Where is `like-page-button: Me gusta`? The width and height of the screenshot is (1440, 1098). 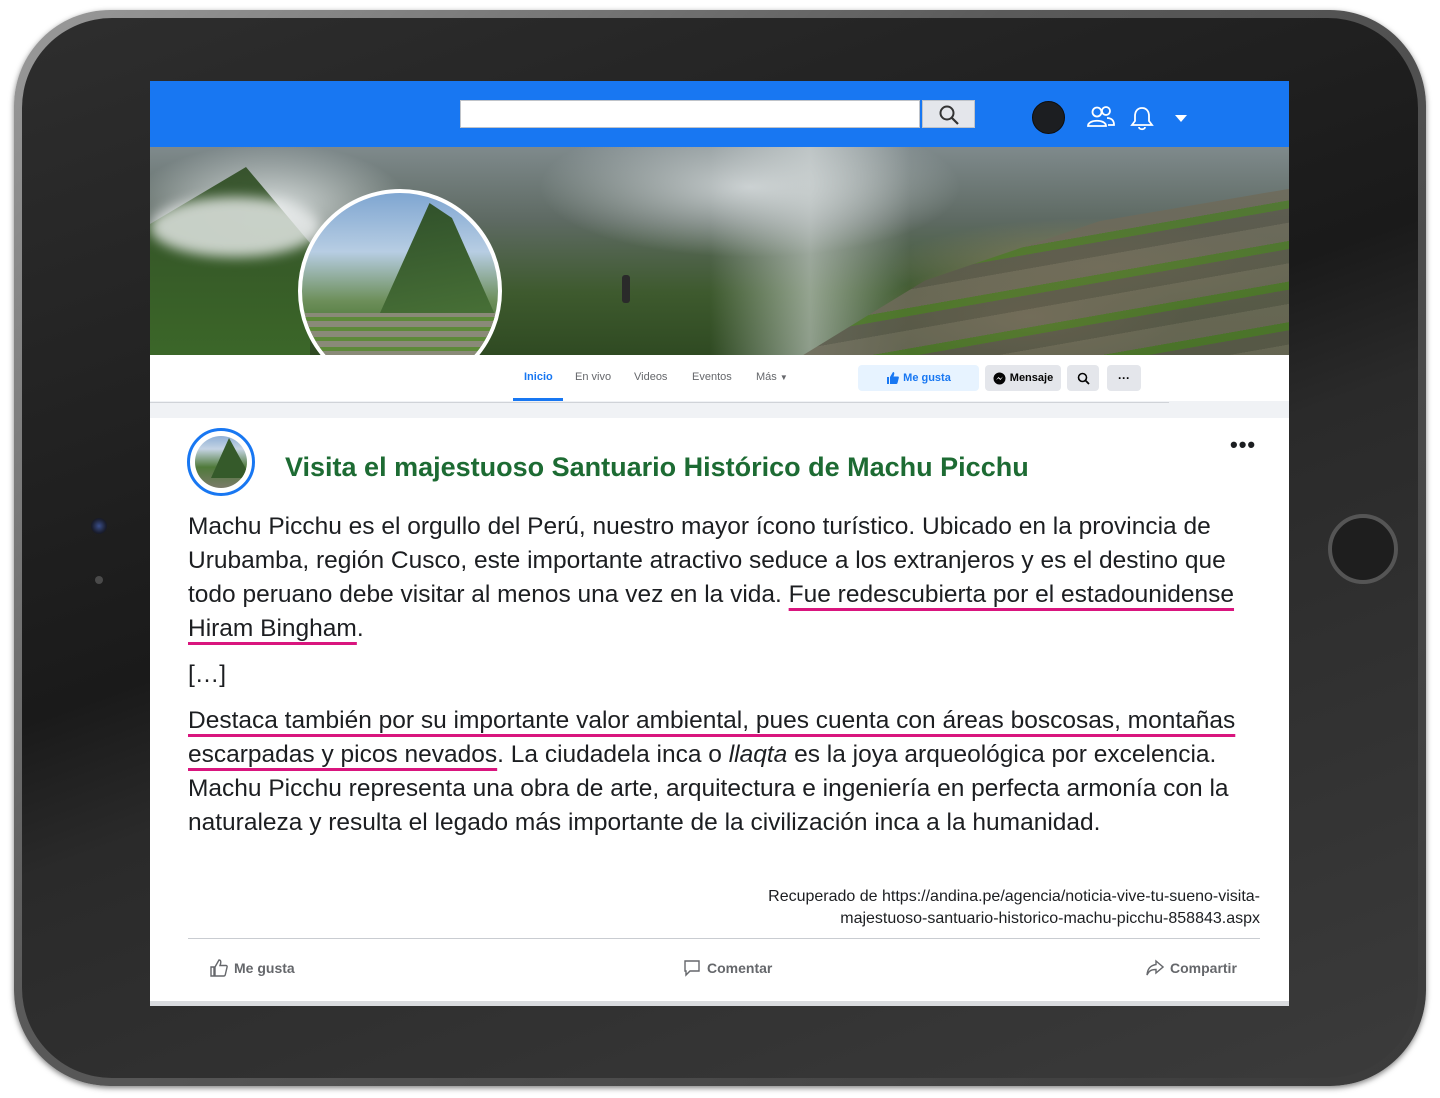
like-page-button: Me gusta is located at coordinates (918, 378).